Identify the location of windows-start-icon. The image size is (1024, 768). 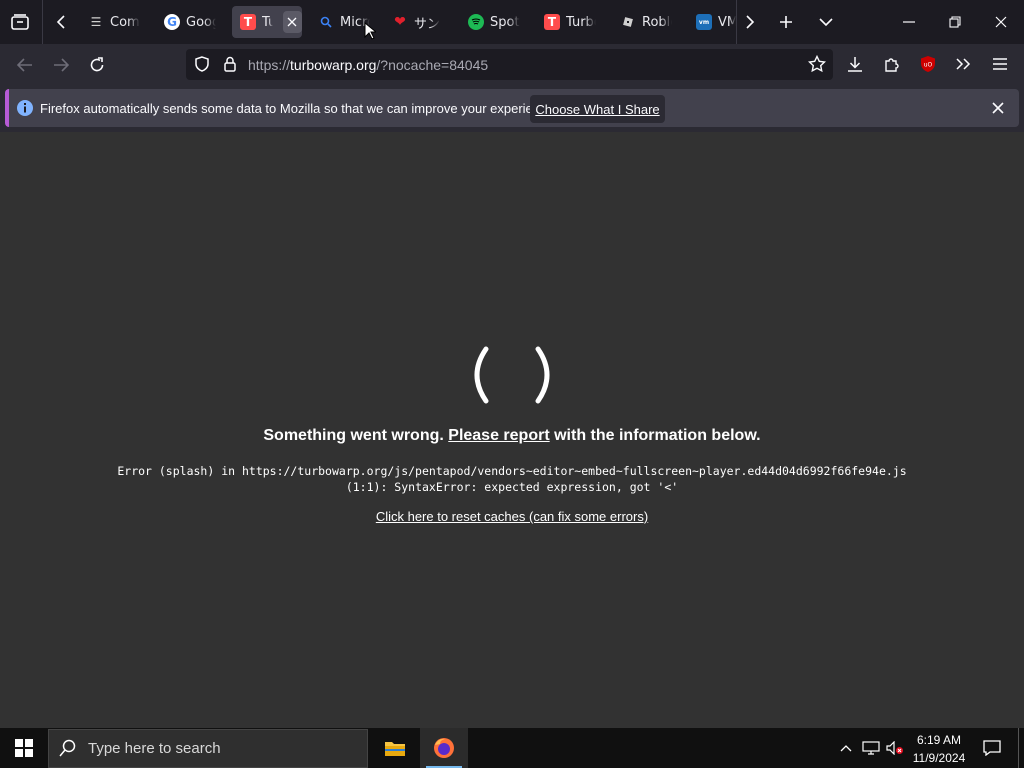
(24, 748).